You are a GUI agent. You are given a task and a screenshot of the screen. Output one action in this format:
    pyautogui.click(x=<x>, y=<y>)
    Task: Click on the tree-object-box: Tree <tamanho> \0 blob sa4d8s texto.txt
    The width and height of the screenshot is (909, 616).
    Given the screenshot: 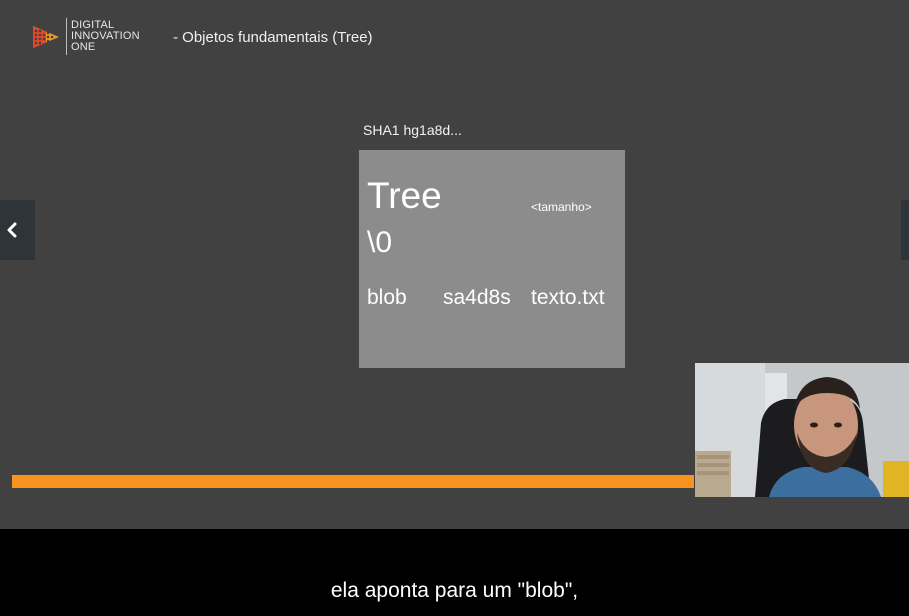 What is the action you would take?
    pyautogui.click(x=492, y=259)
    